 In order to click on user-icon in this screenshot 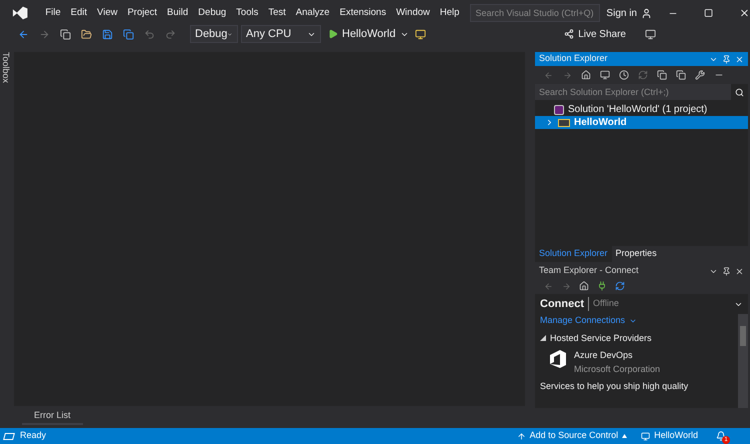, I will do `click(646, 13)`.